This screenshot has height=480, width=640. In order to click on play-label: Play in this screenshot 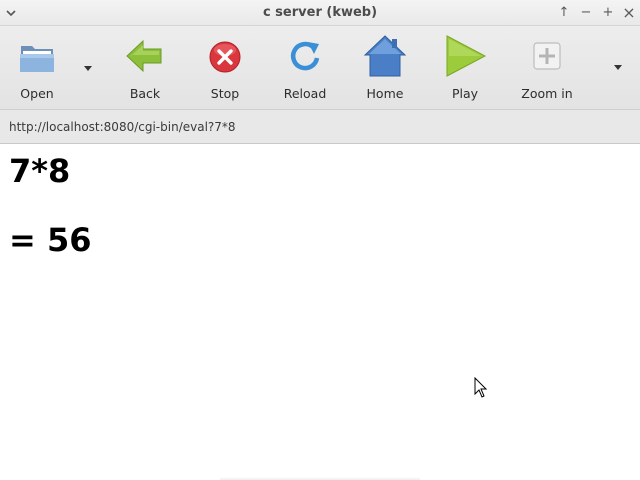, I will do `click(465, 93)`.